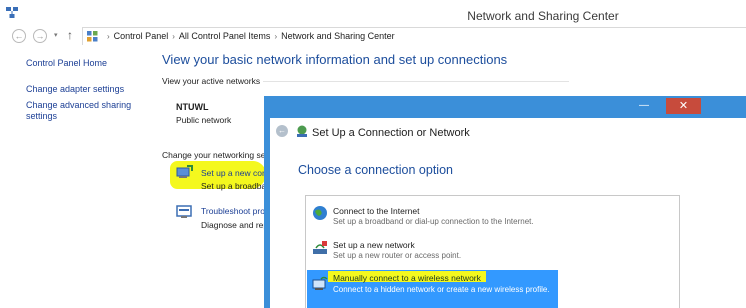 The image size is (746, 308). Describe the element at coordinates (644, 105) in the screenshot. I see `minimize-button: —` at that location.